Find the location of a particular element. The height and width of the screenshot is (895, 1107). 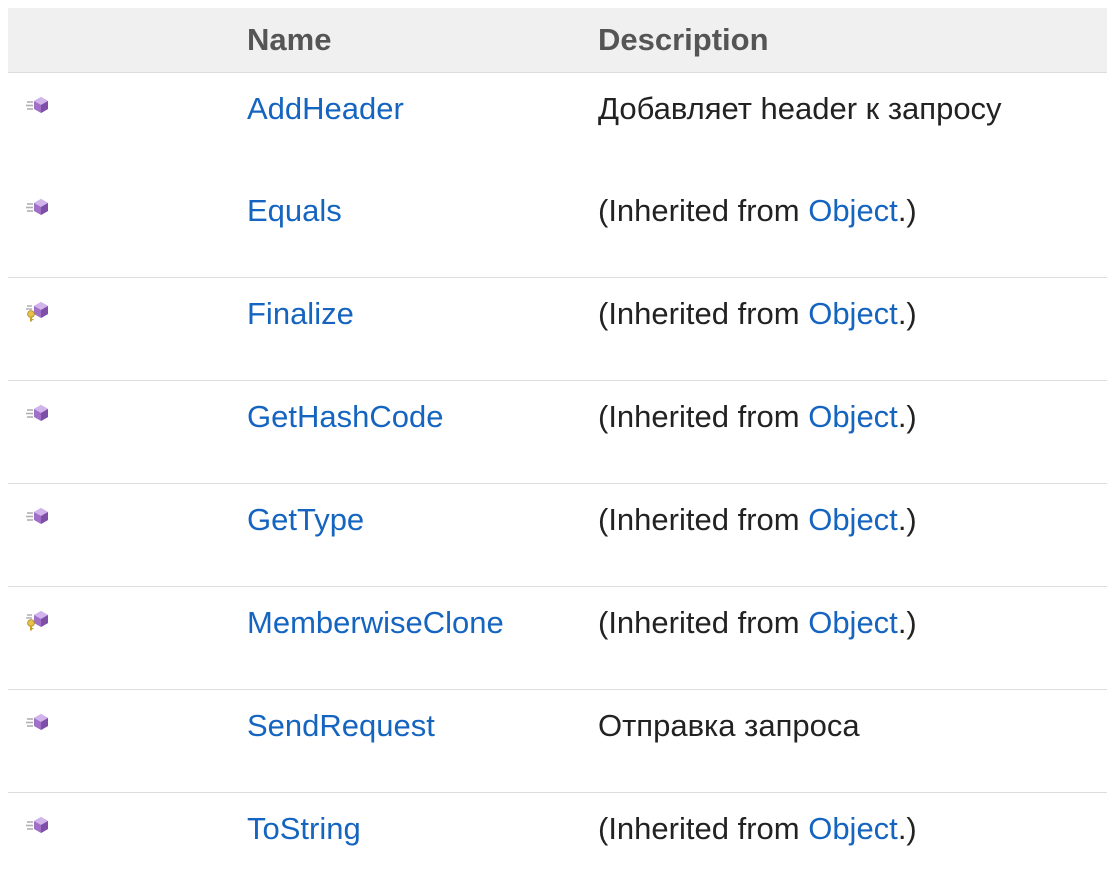

member-name-cell: MemberwiseClone is located at coordinates (422, 638).